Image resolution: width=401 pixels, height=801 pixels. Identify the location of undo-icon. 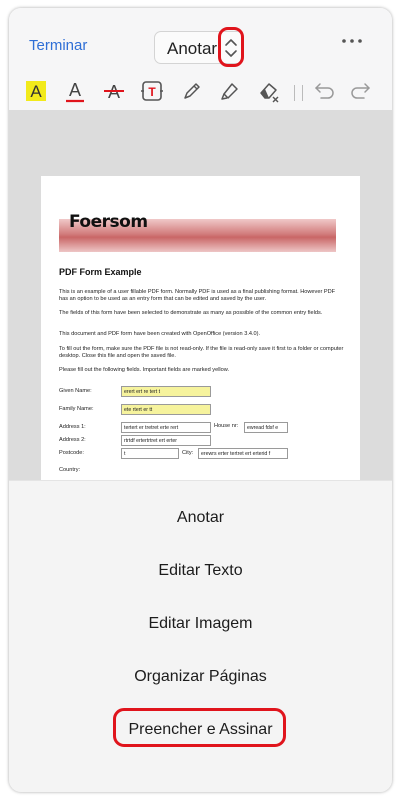
(324, 91).